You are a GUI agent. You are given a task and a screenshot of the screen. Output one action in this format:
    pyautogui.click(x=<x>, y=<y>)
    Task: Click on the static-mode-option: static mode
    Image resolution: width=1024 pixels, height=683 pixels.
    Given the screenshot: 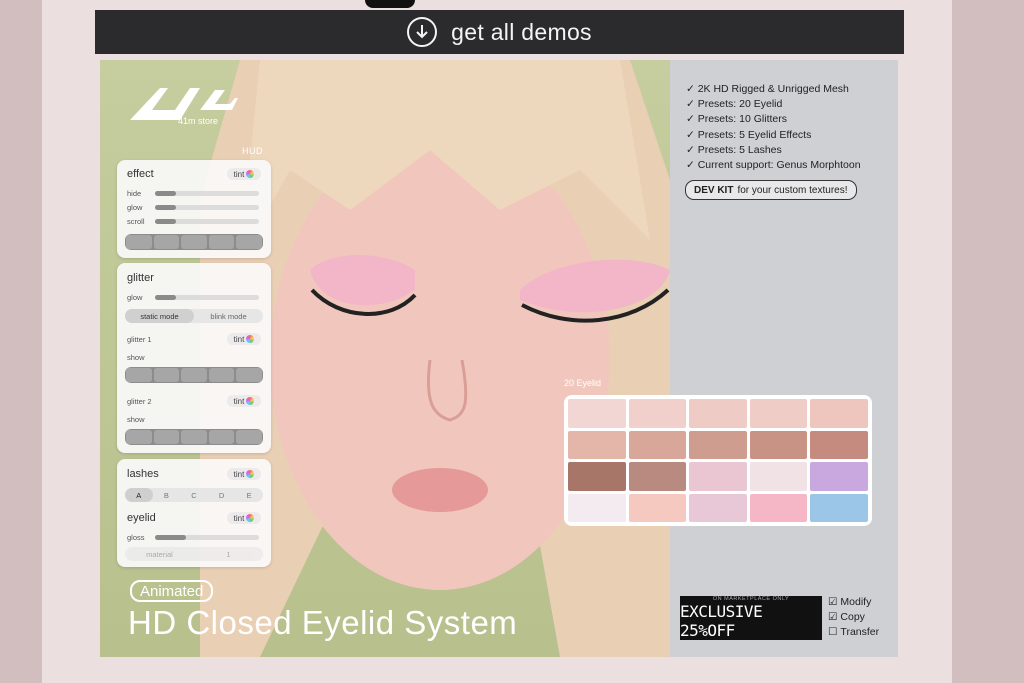 What is the action you would take?
    pyautogui.click(x=159, y=316)
    